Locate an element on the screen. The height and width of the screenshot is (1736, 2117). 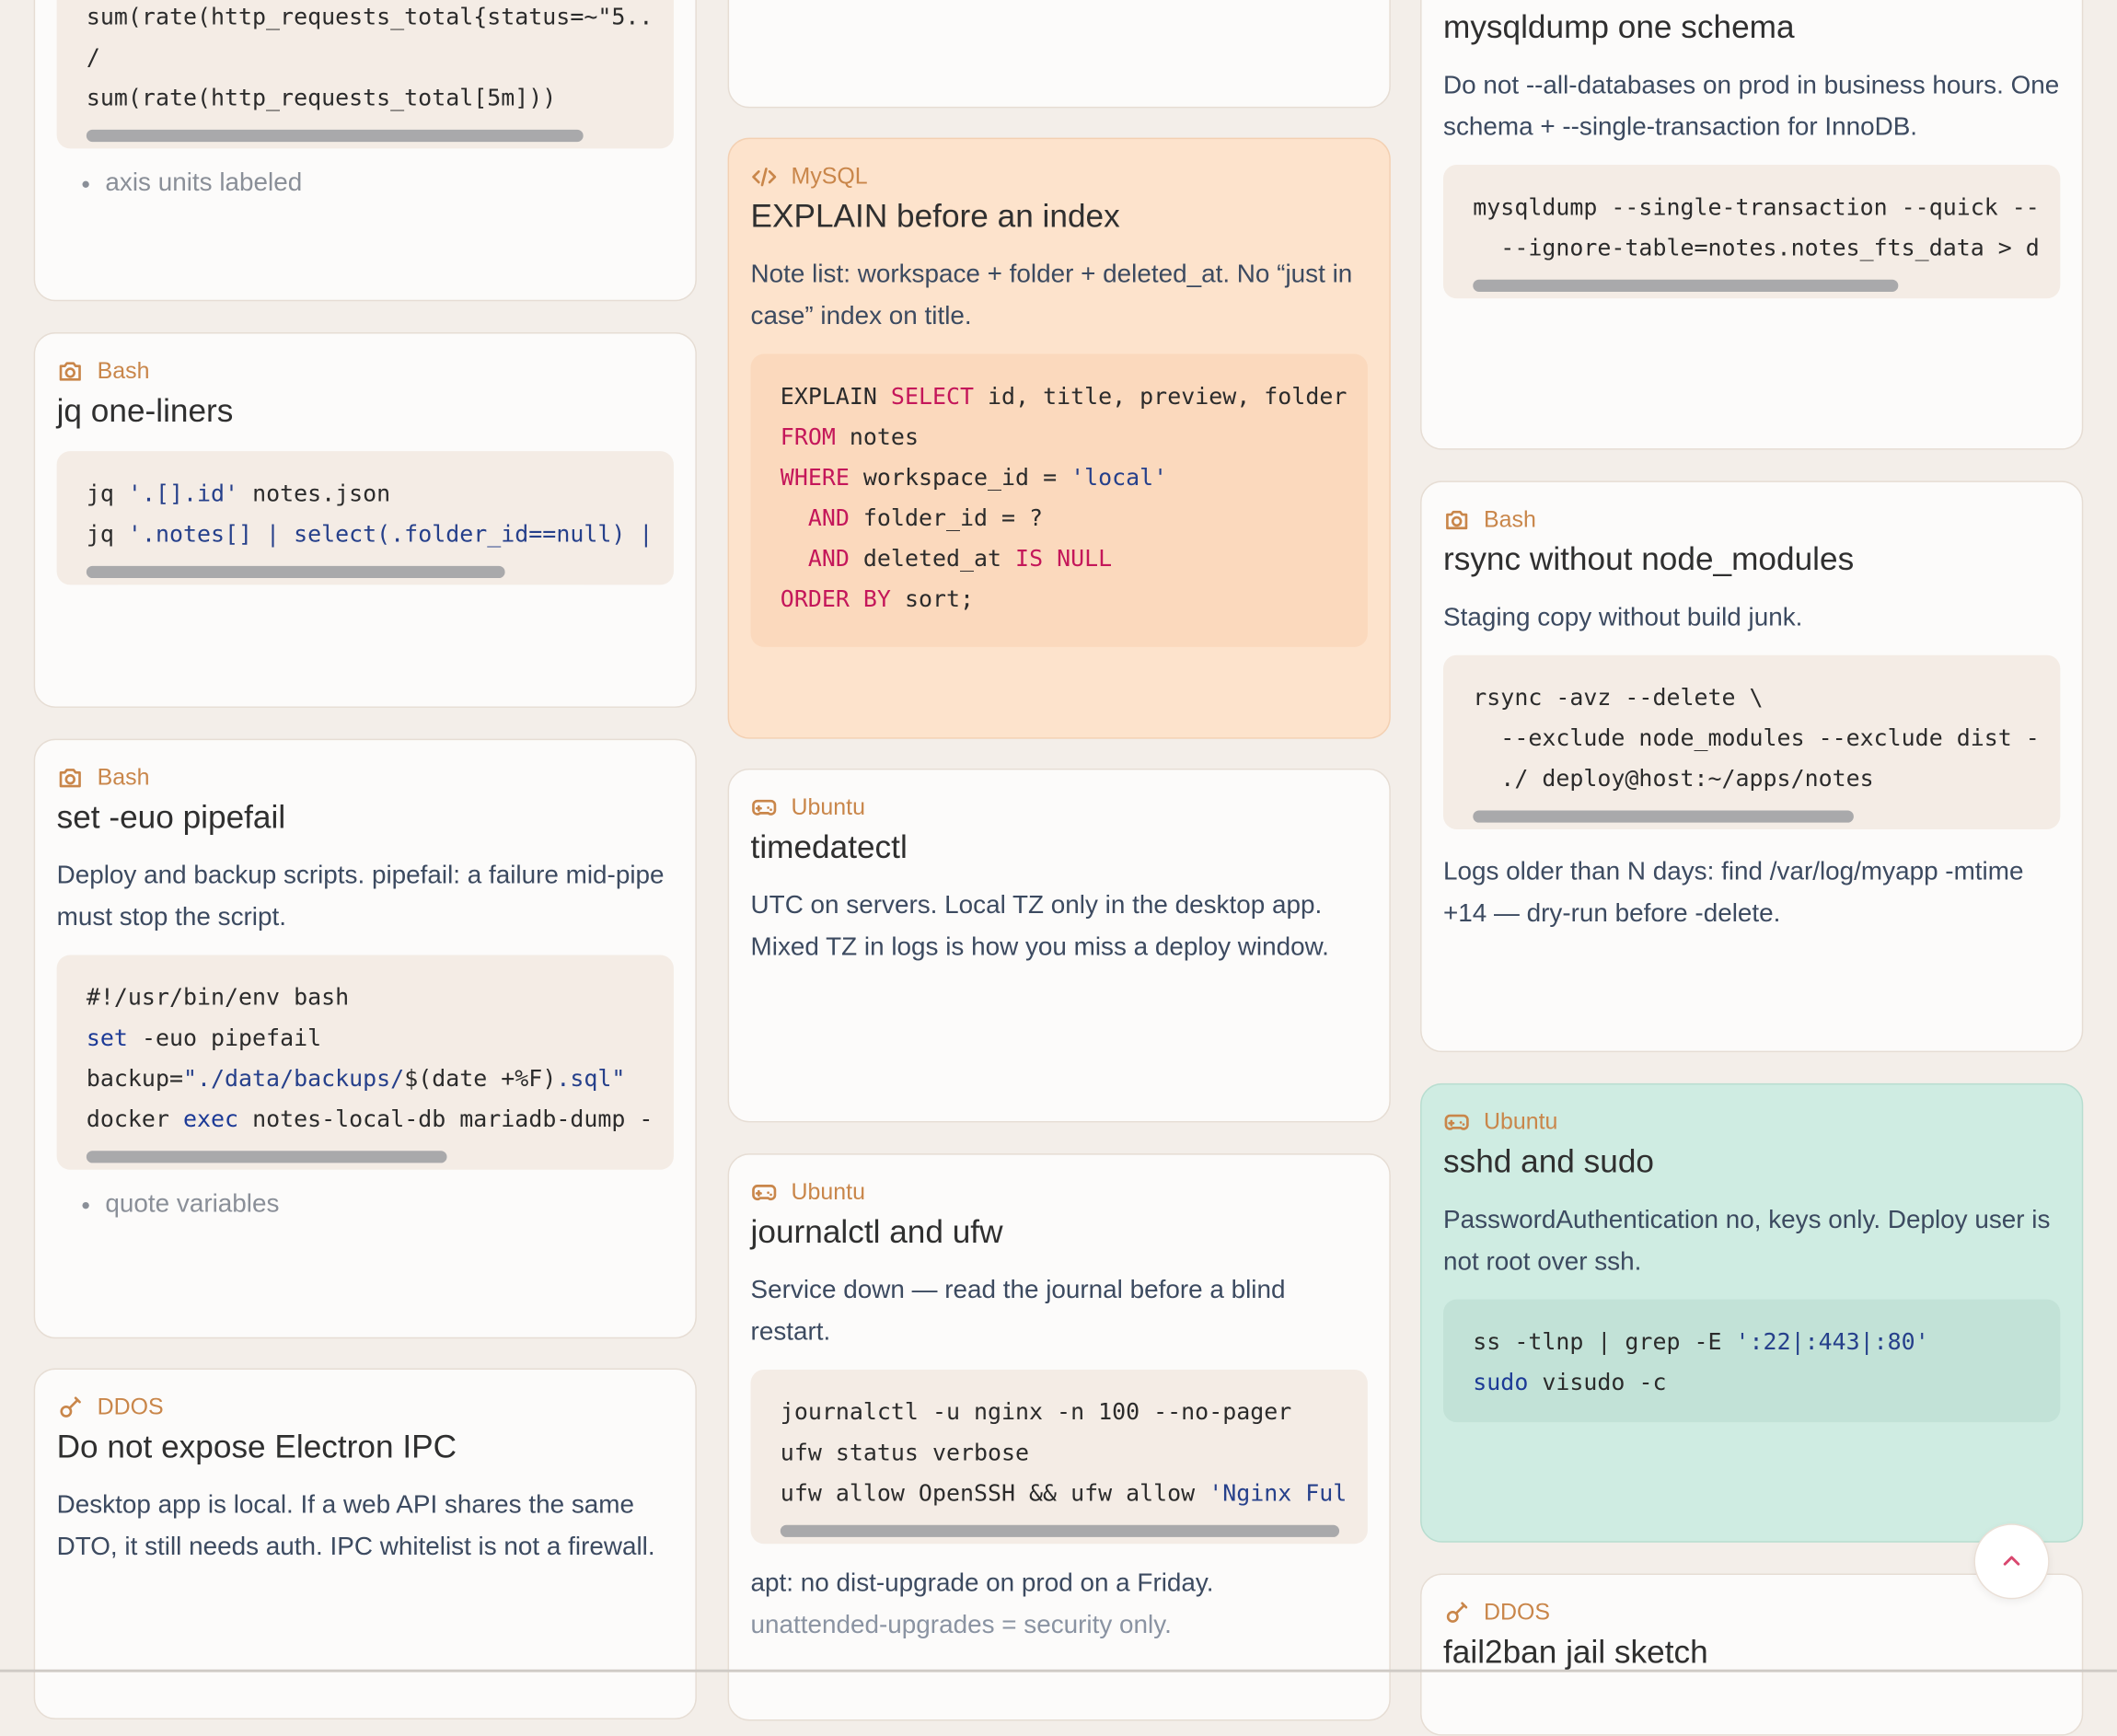
code-line: sum(rate(http_requests_total[5m])) is located at coordinates (321, 98).